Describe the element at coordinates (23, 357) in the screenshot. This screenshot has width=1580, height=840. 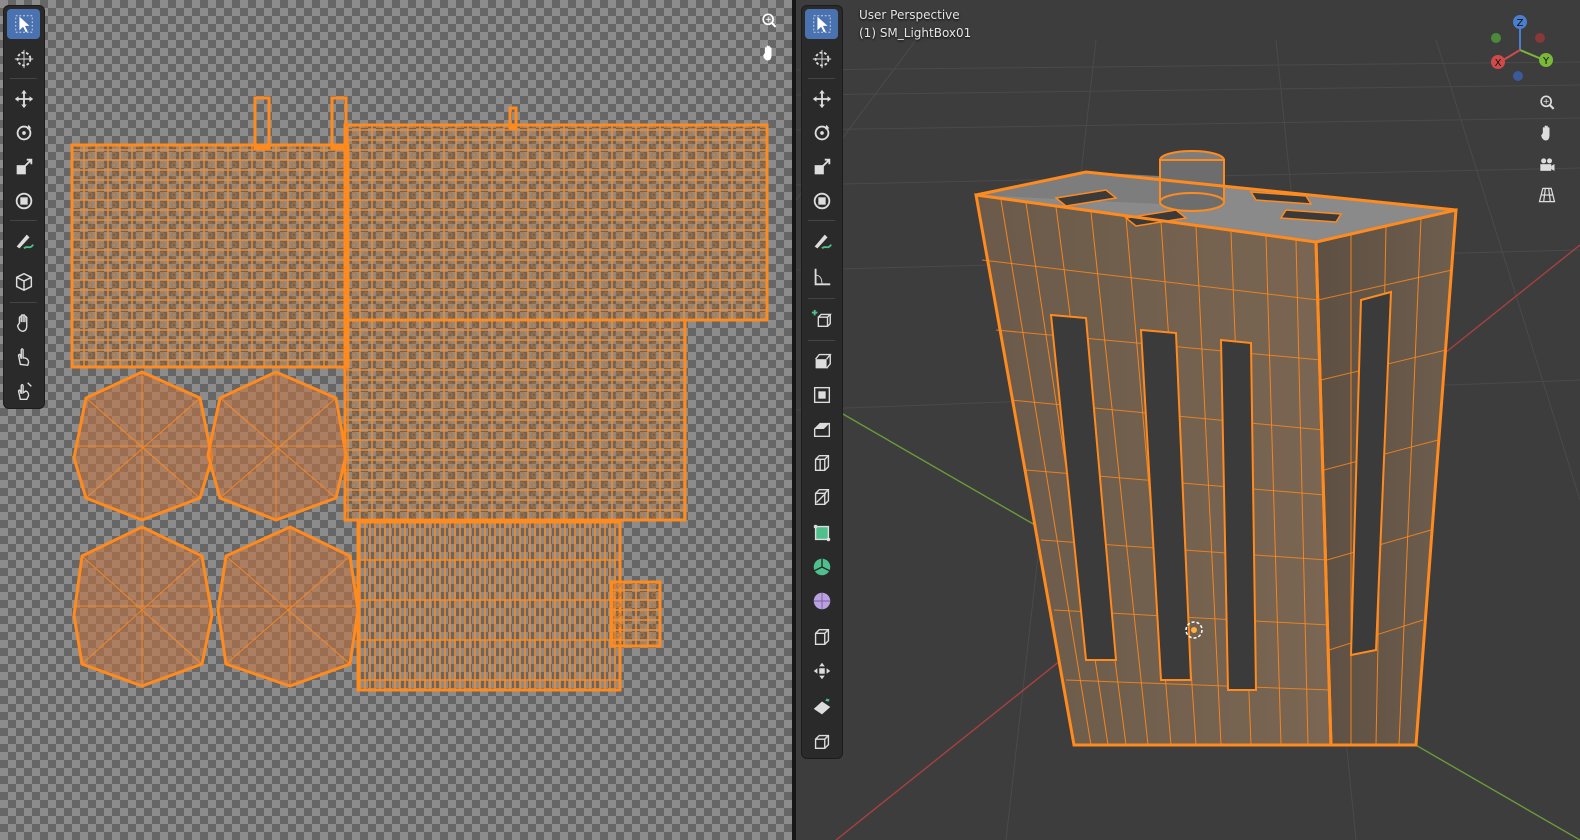
I see `relax-icon` at that location.